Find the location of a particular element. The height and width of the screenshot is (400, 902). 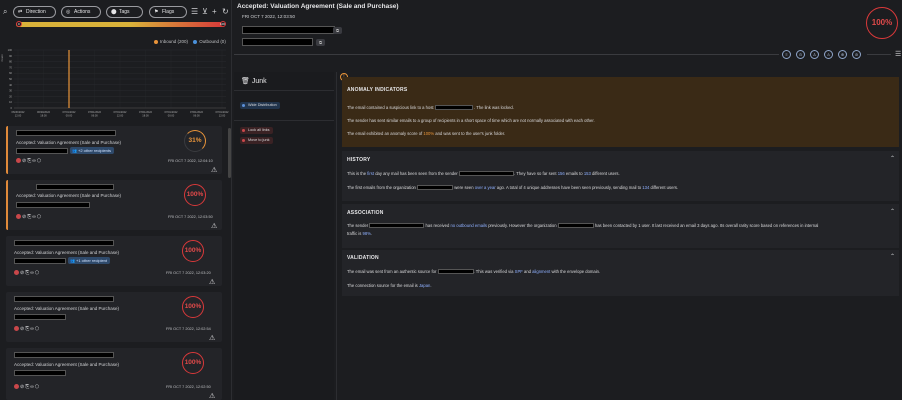

action-icon-4: ⚠ is located at coordinates (828, 54).